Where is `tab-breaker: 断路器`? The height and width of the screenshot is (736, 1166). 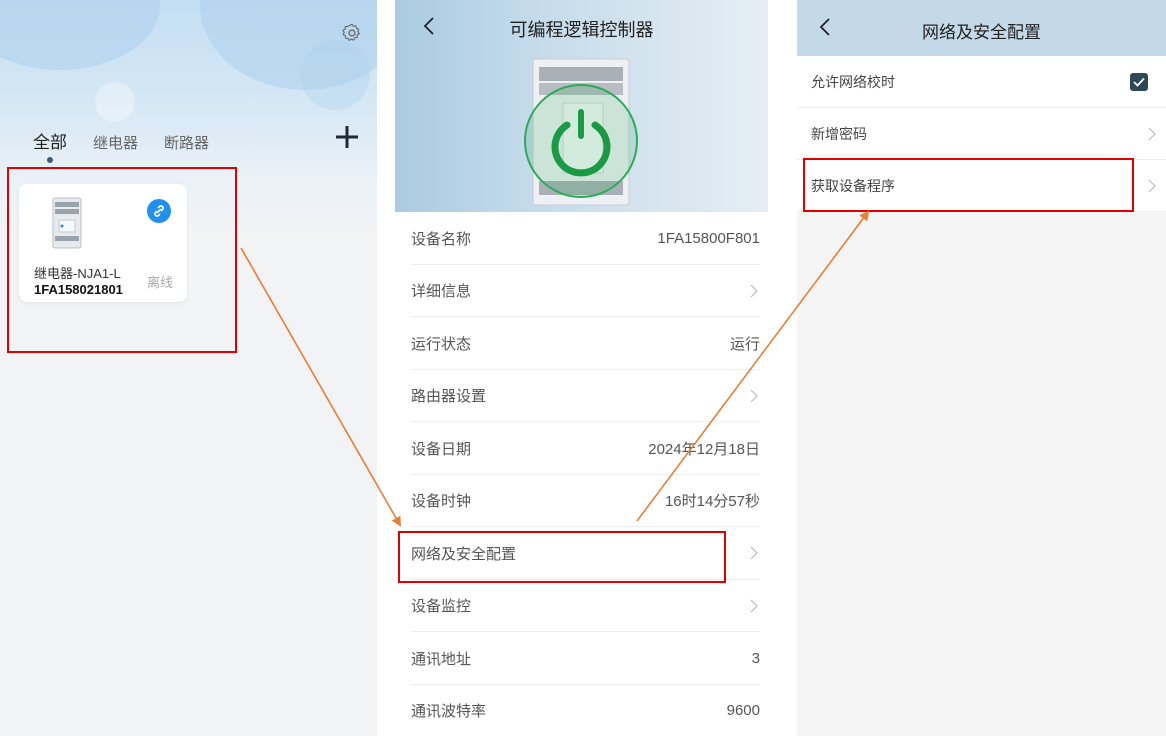
tab-breaker: 断路器 is located at coordinates (186, 142).